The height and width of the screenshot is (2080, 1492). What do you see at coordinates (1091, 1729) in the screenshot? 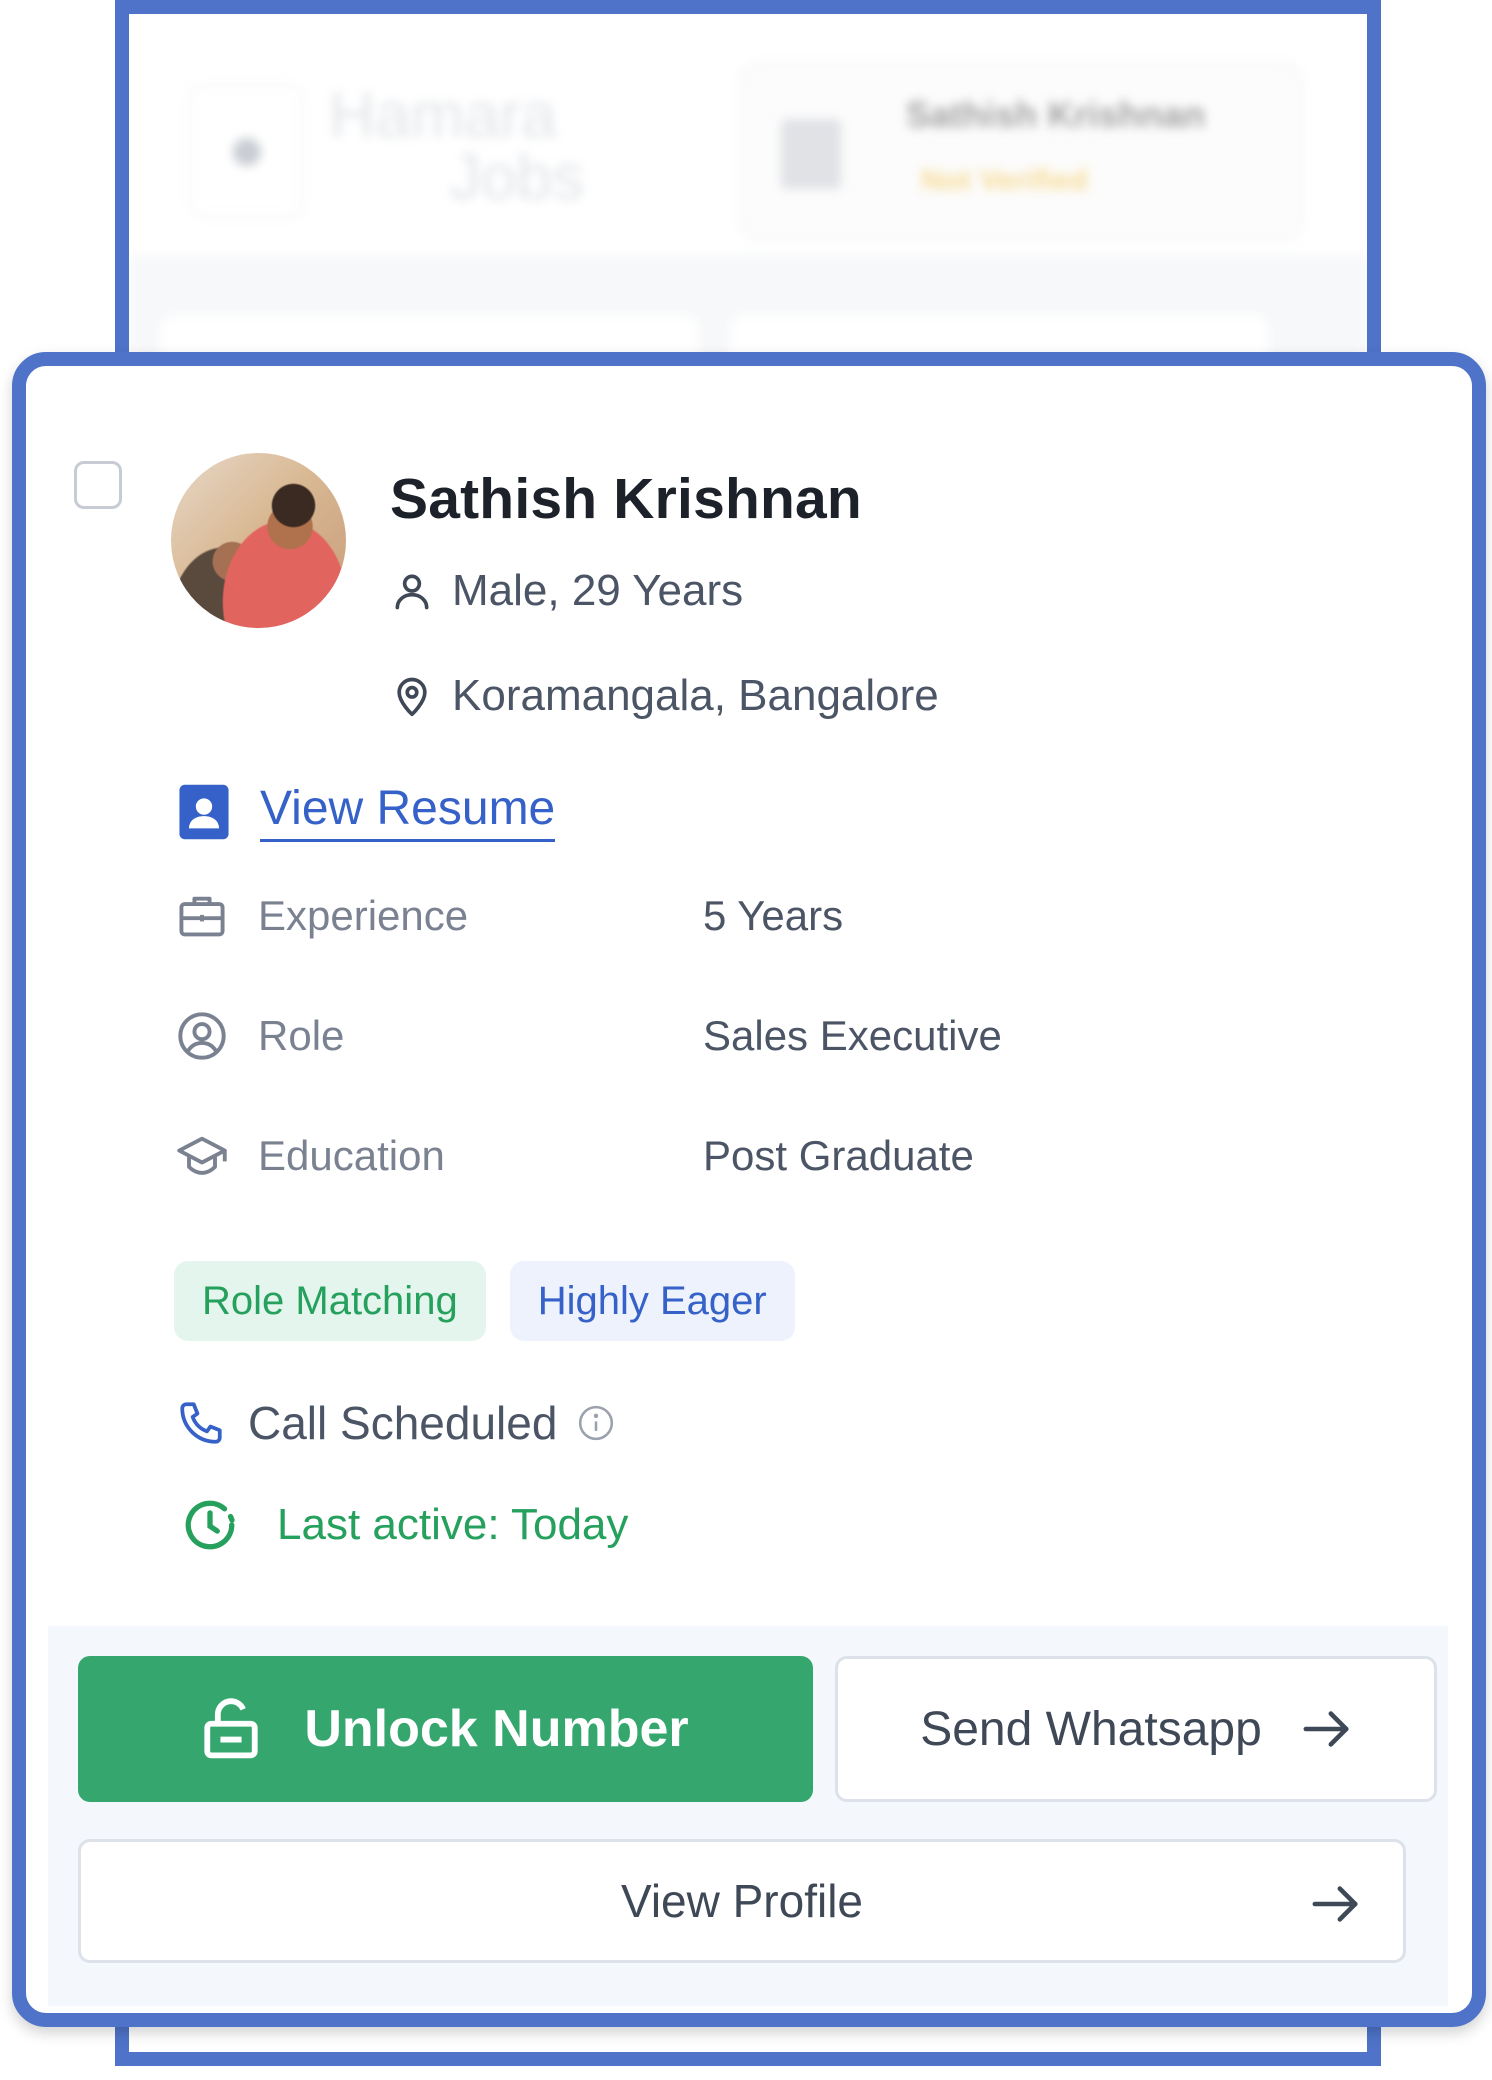
I see `send-whatsapp-label: Send Whatsapp` at bounding box center [1091, 1729].